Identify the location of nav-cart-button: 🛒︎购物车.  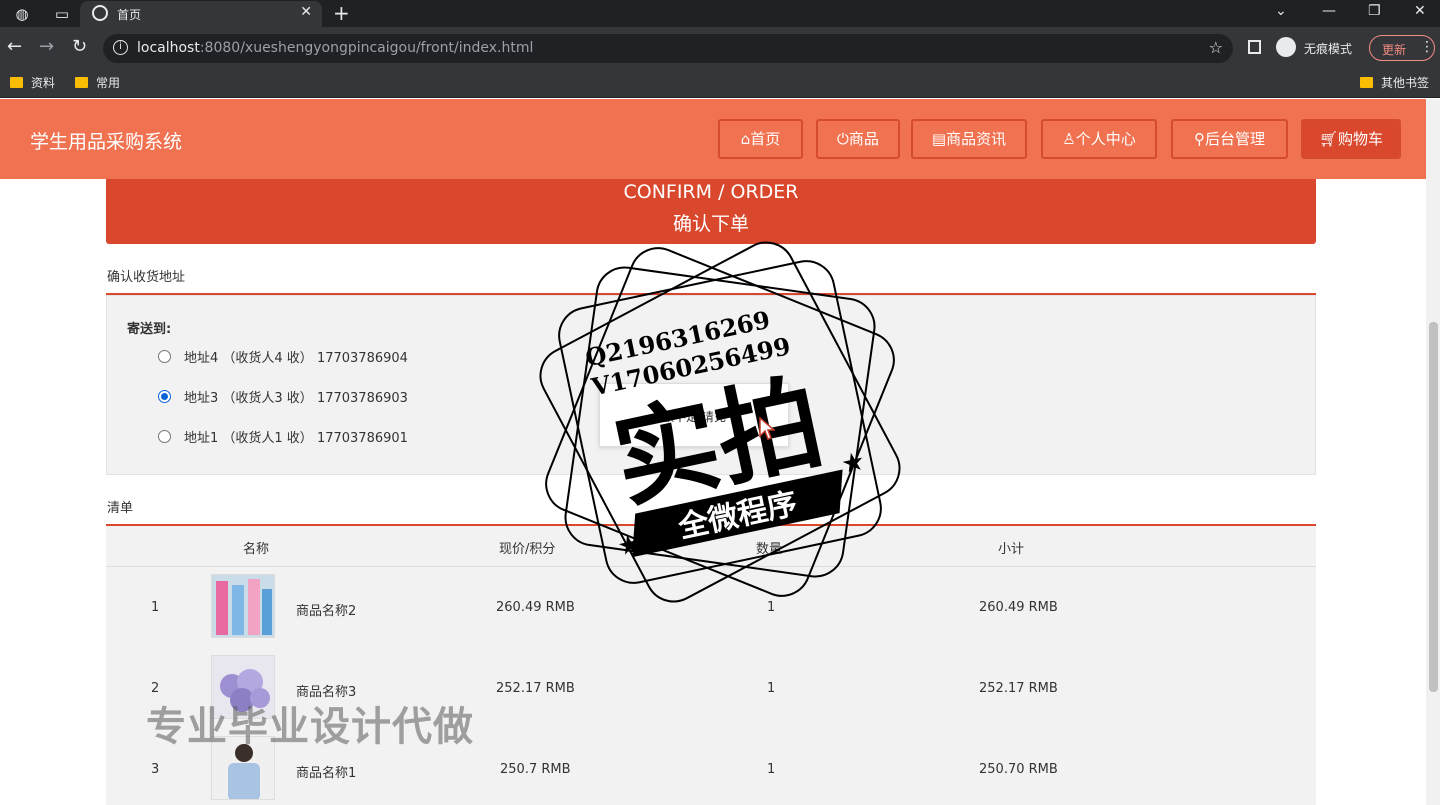
(1351, 139).